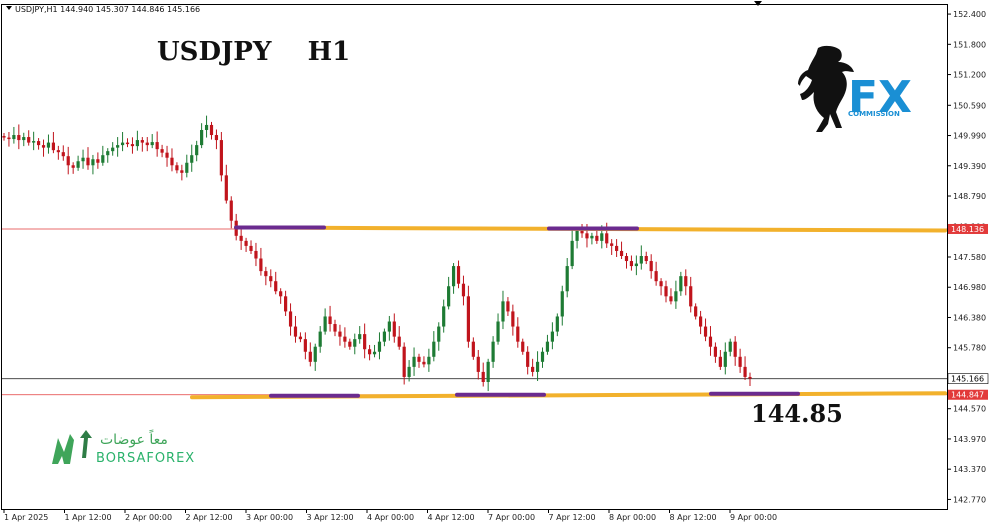  Describe the element at coordinates (26, 517) in the screenshot. I see `x-tick-label: 1 Apr 2025` at that location.